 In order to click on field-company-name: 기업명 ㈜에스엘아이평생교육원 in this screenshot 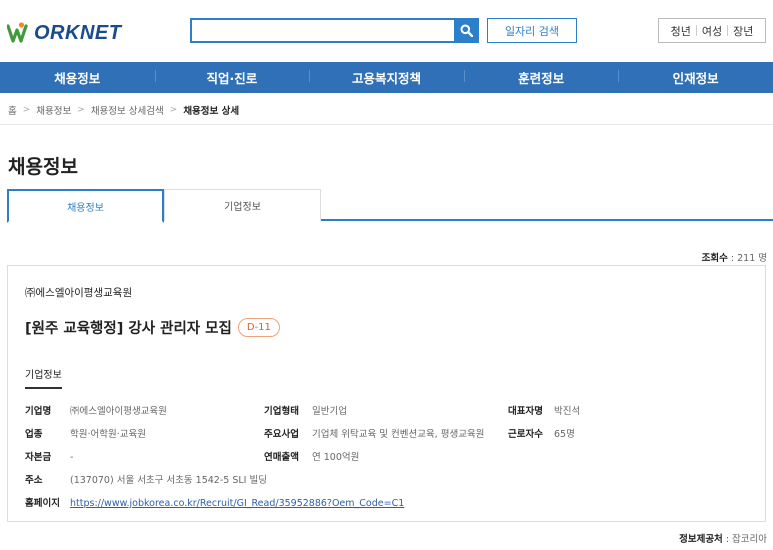, I will do `click(96, 410)`.